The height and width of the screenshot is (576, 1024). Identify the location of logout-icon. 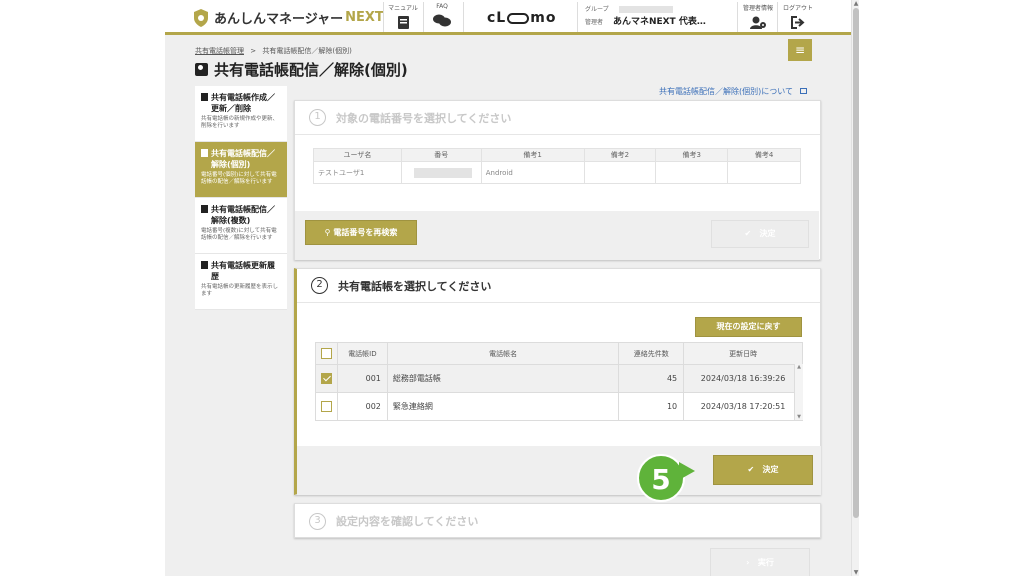
(798, 22).